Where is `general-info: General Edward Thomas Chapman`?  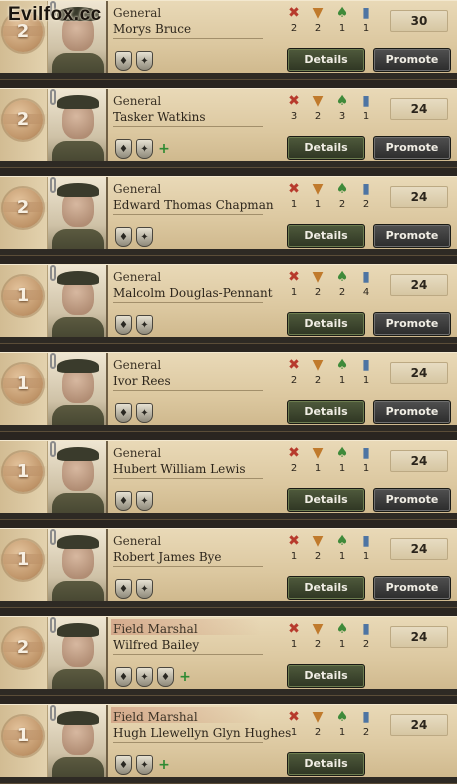
general-info: General Edward Thomas Chapman is located at coordinates (193, 198).